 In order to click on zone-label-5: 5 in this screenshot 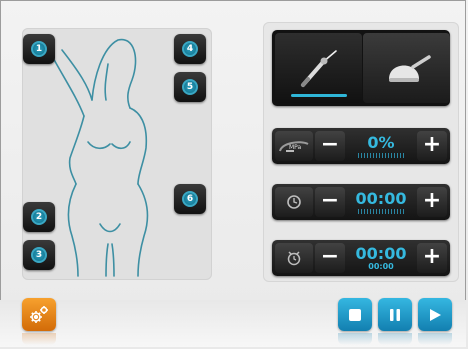, I will do `click(190, 87)`.